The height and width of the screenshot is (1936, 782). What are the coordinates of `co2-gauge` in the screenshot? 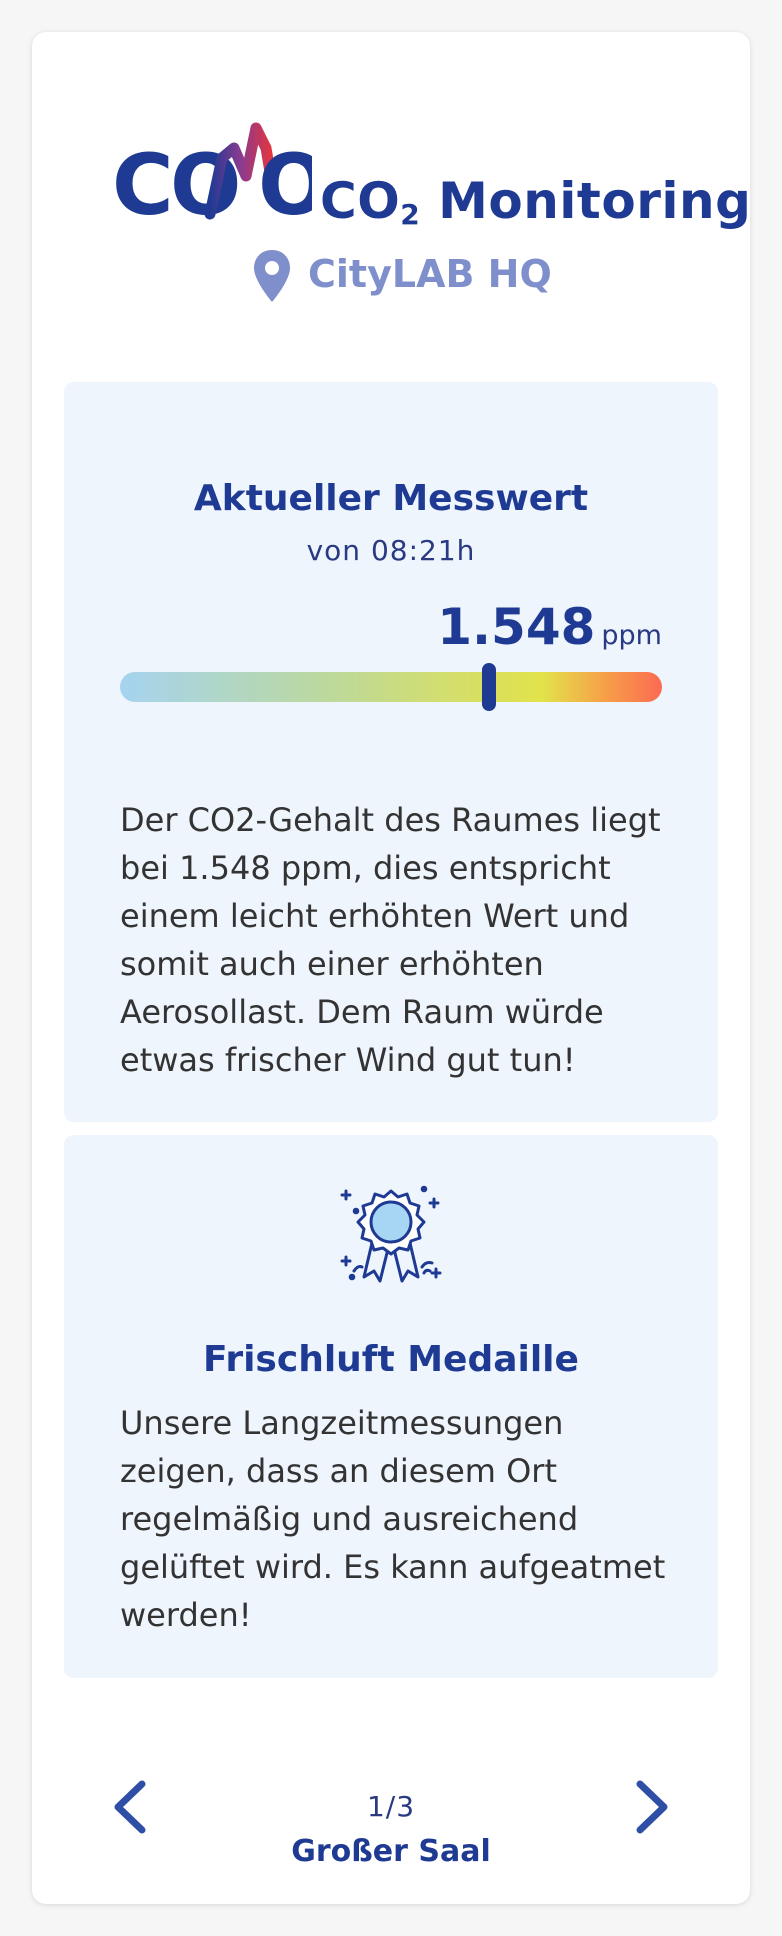 It's located at (391, 687).